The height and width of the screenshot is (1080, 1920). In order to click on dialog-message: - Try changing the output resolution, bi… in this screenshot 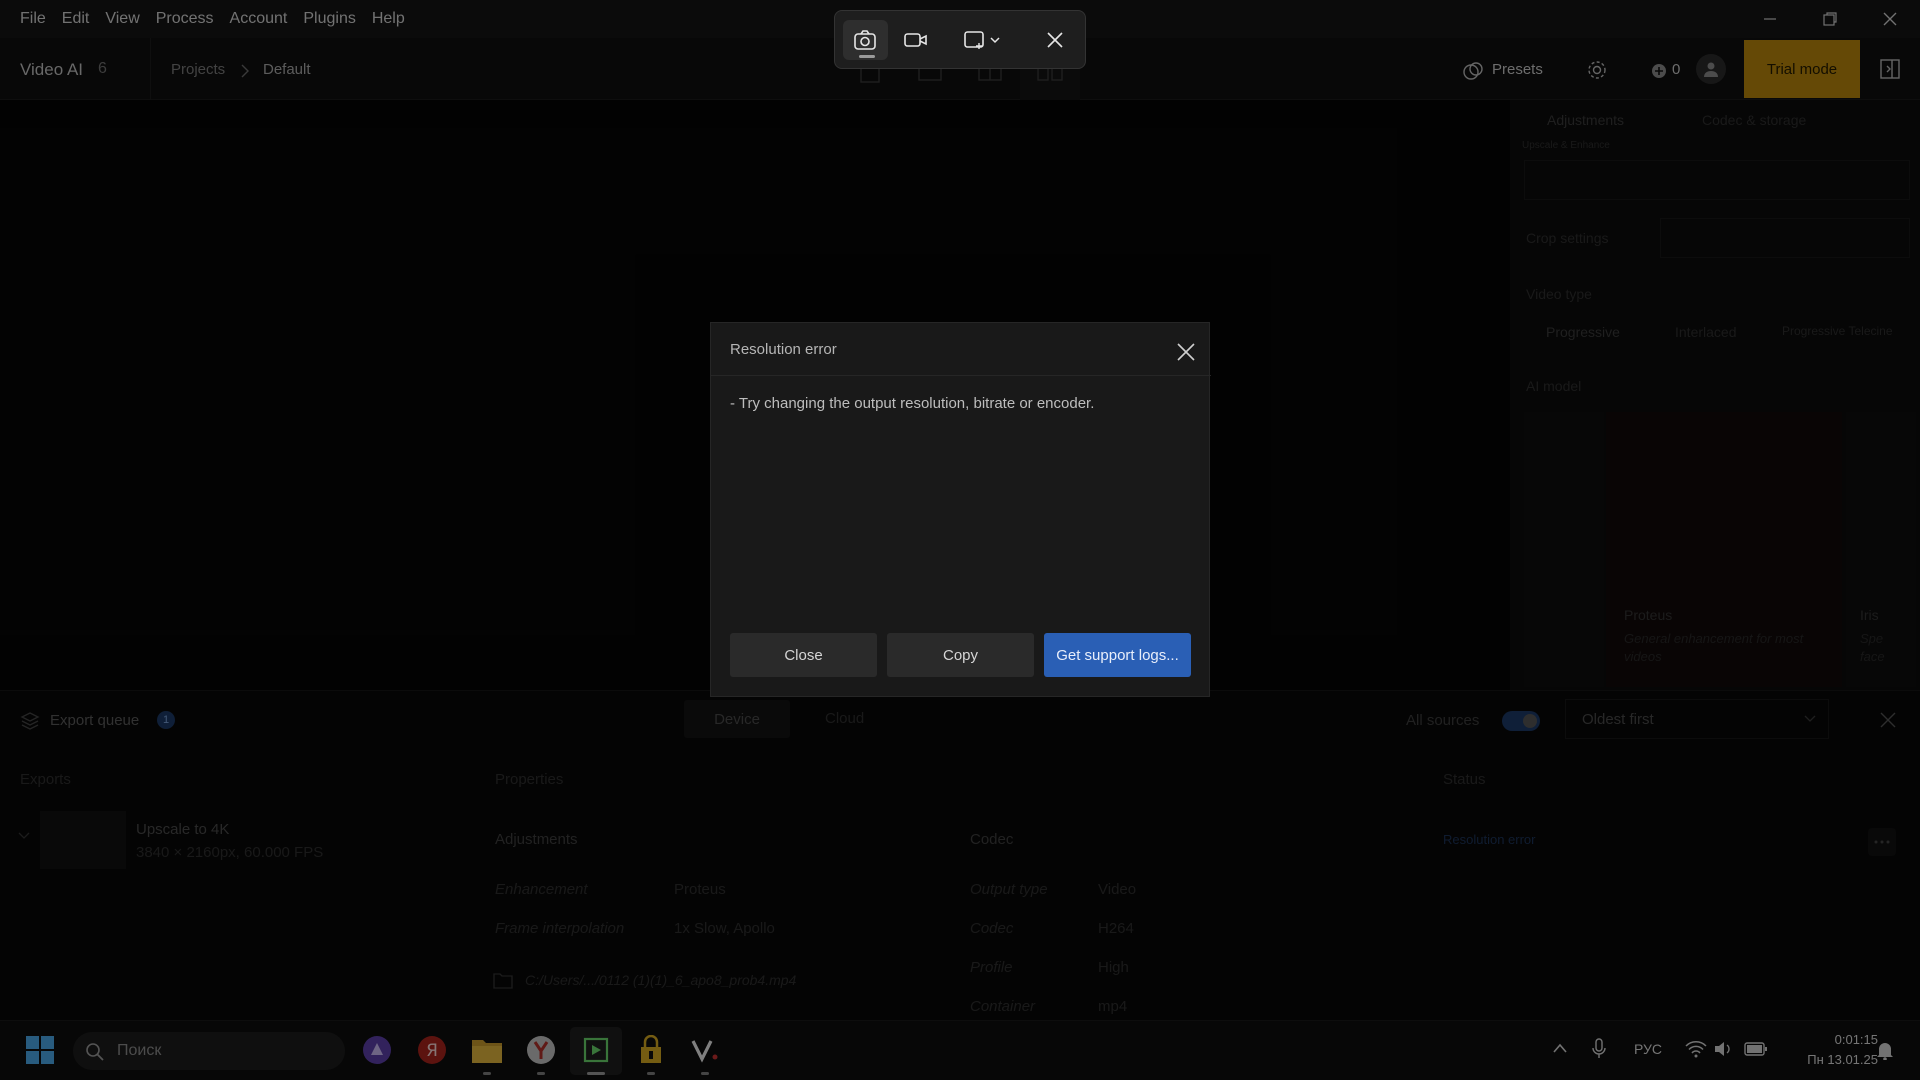, I will do `click(912, 403)`.